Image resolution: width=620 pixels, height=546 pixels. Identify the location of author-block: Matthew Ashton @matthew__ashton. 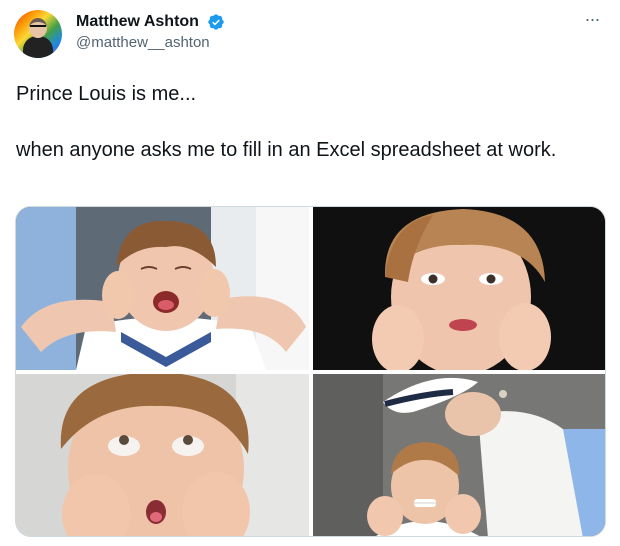
(150, 32).